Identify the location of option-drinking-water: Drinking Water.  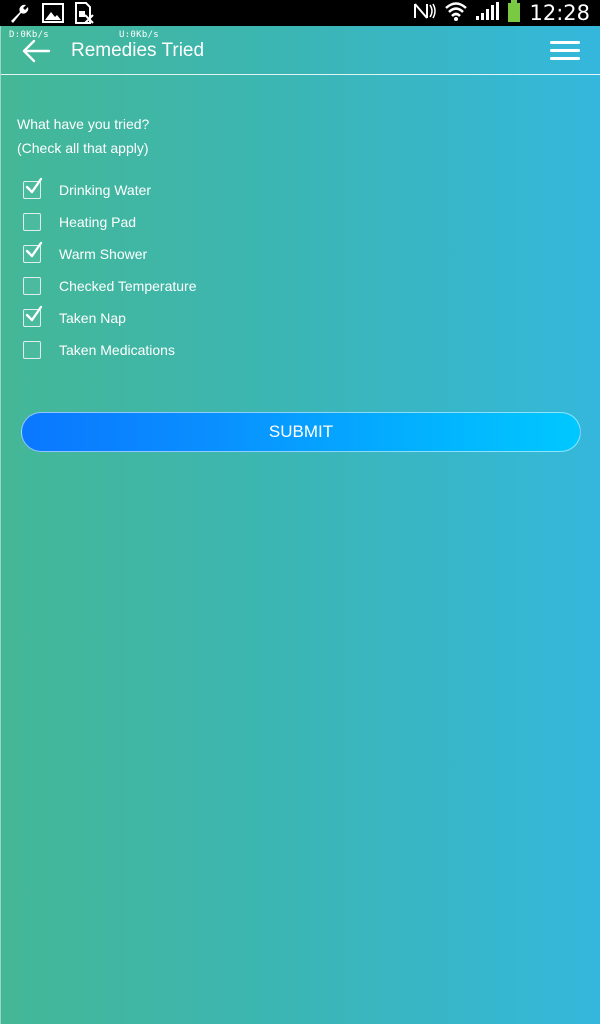
(109, 190).